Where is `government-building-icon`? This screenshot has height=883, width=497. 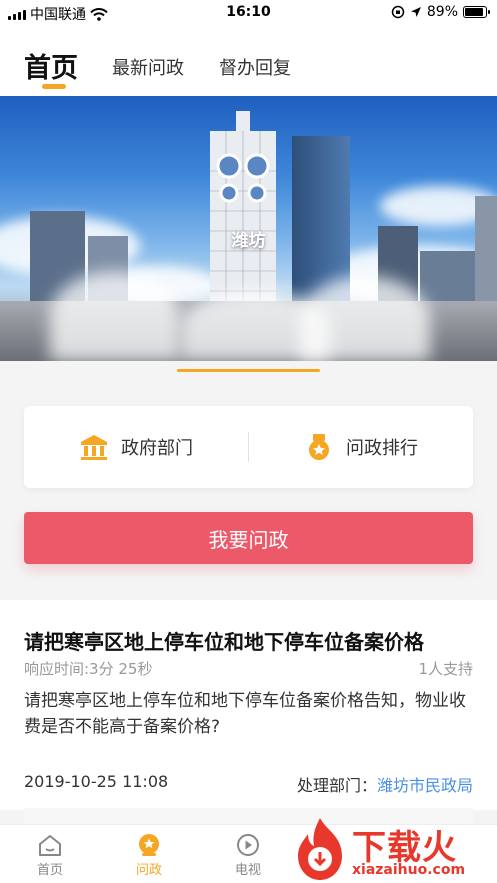
government-building-icon is located at coordinates (94, 447).